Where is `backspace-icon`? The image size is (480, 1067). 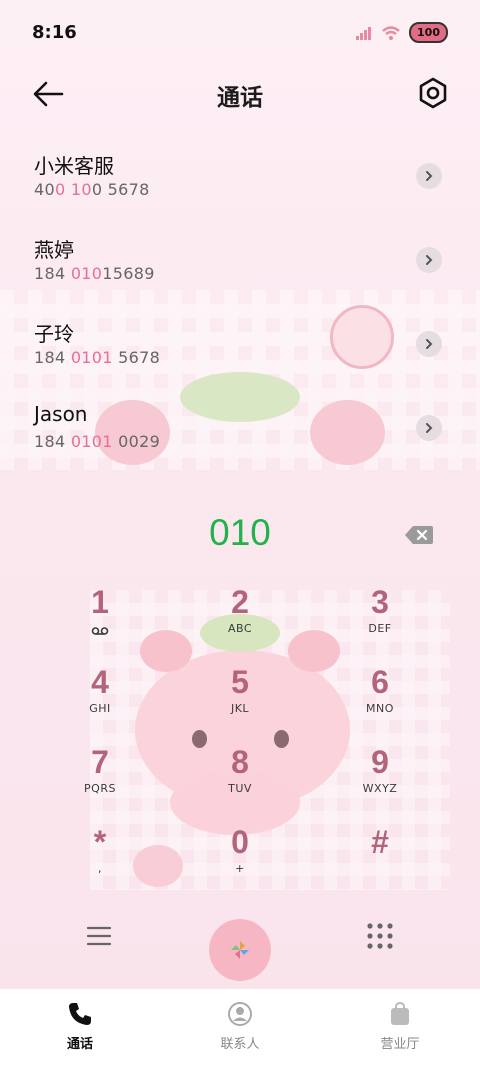 backspace-icon is located at coordinates (419, 535).